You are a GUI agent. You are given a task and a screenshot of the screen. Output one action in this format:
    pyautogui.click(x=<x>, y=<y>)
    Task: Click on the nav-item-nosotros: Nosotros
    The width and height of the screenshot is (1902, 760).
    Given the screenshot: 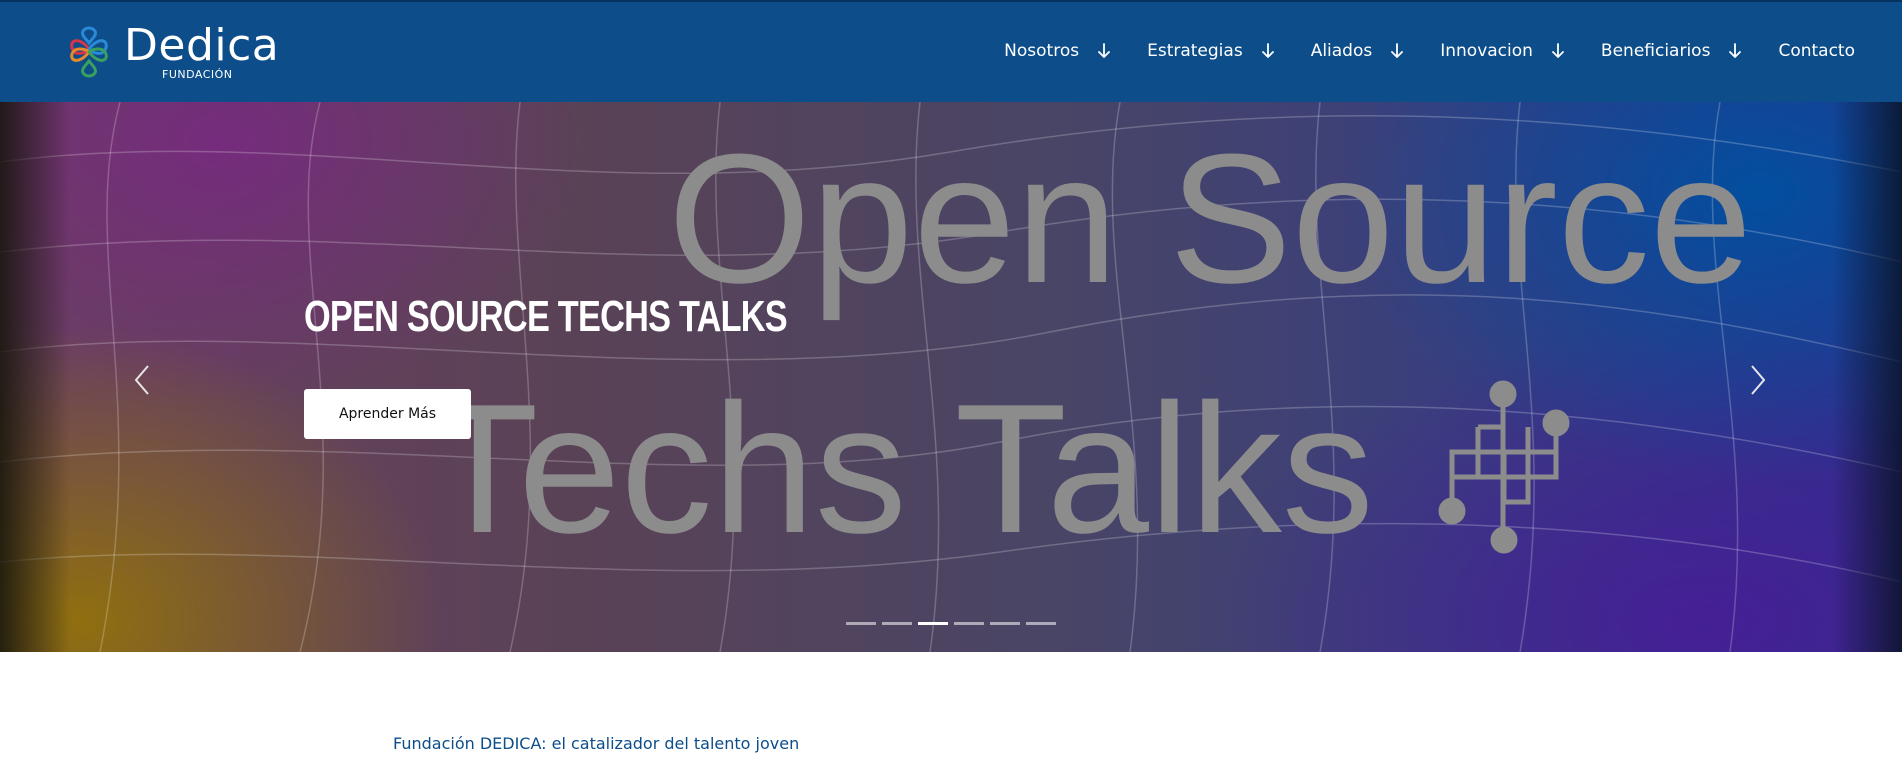 What is the action you would take?
    pyautogui.click(x=1057, y=51)
    